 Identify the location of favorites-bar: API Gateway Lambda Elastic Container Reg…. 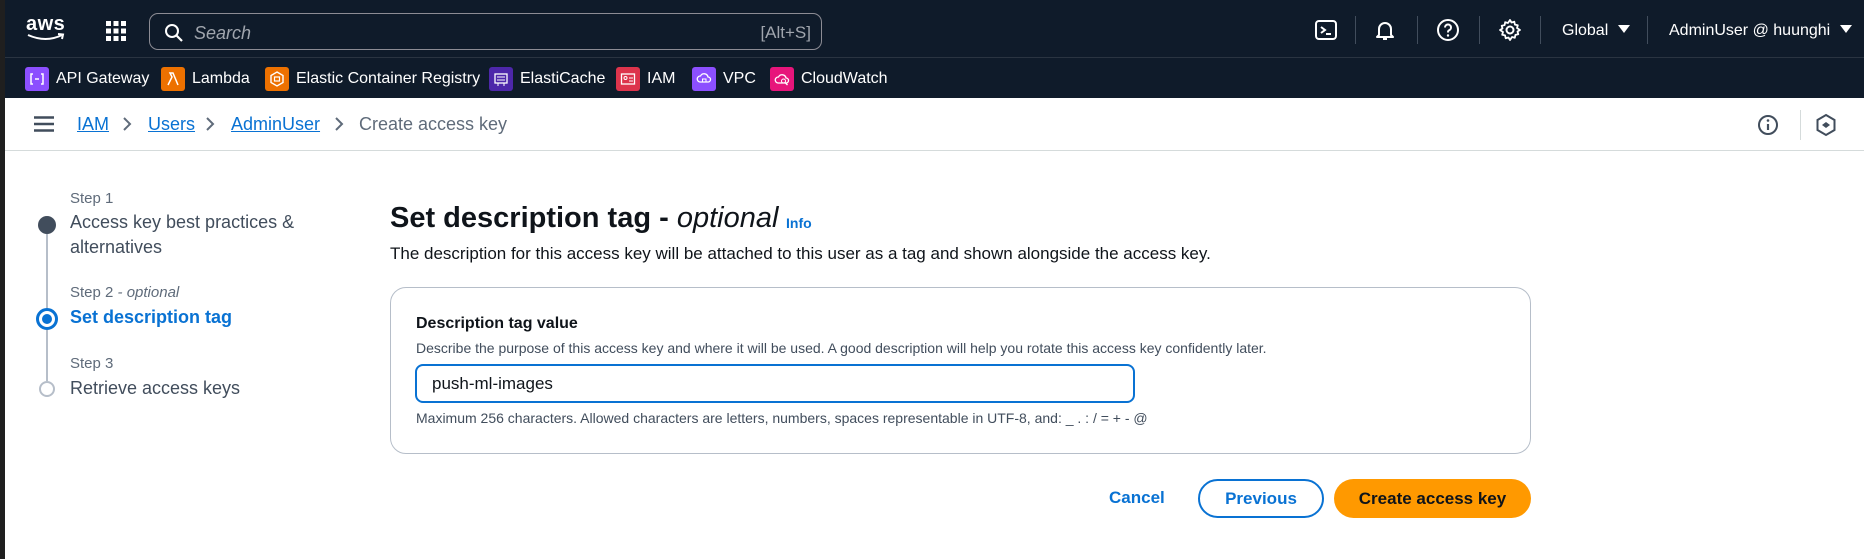
(932, 77).